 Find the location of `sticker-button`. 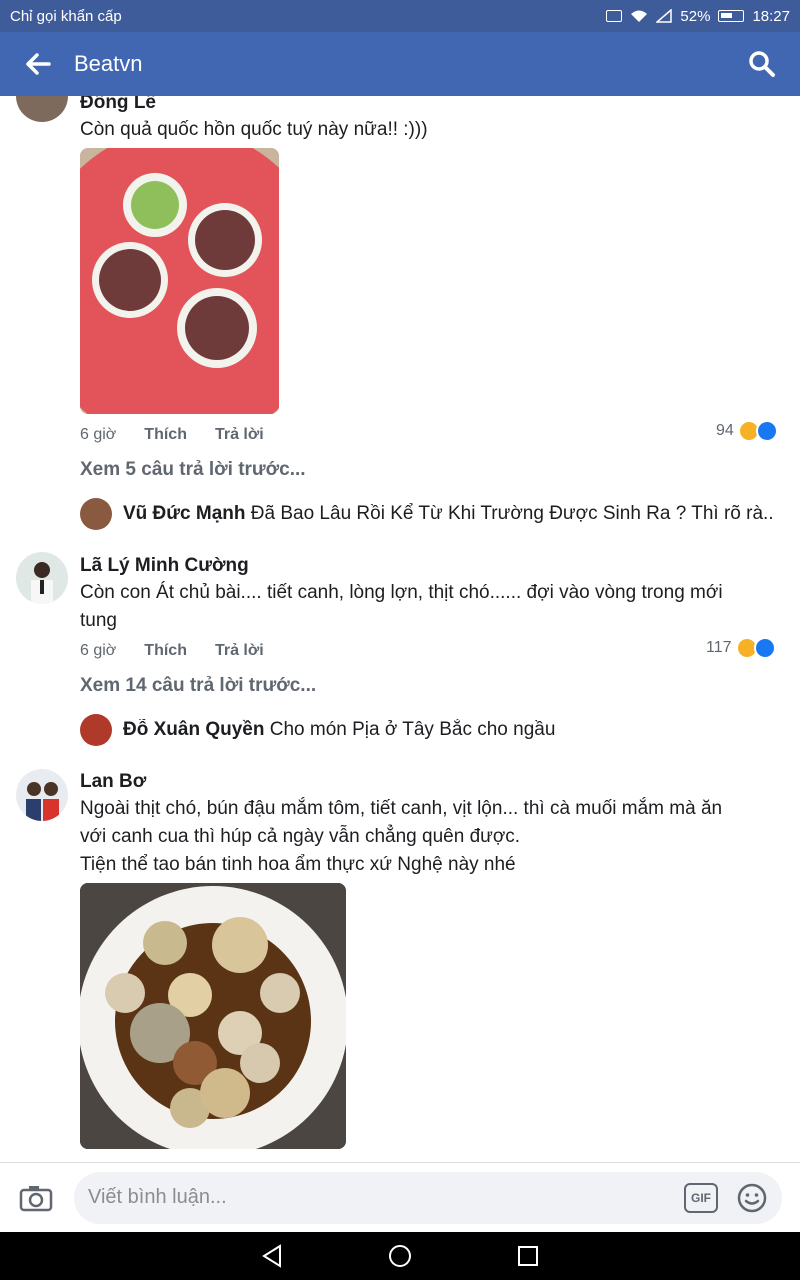

sticker-button is located at coordinates (752, 1198).